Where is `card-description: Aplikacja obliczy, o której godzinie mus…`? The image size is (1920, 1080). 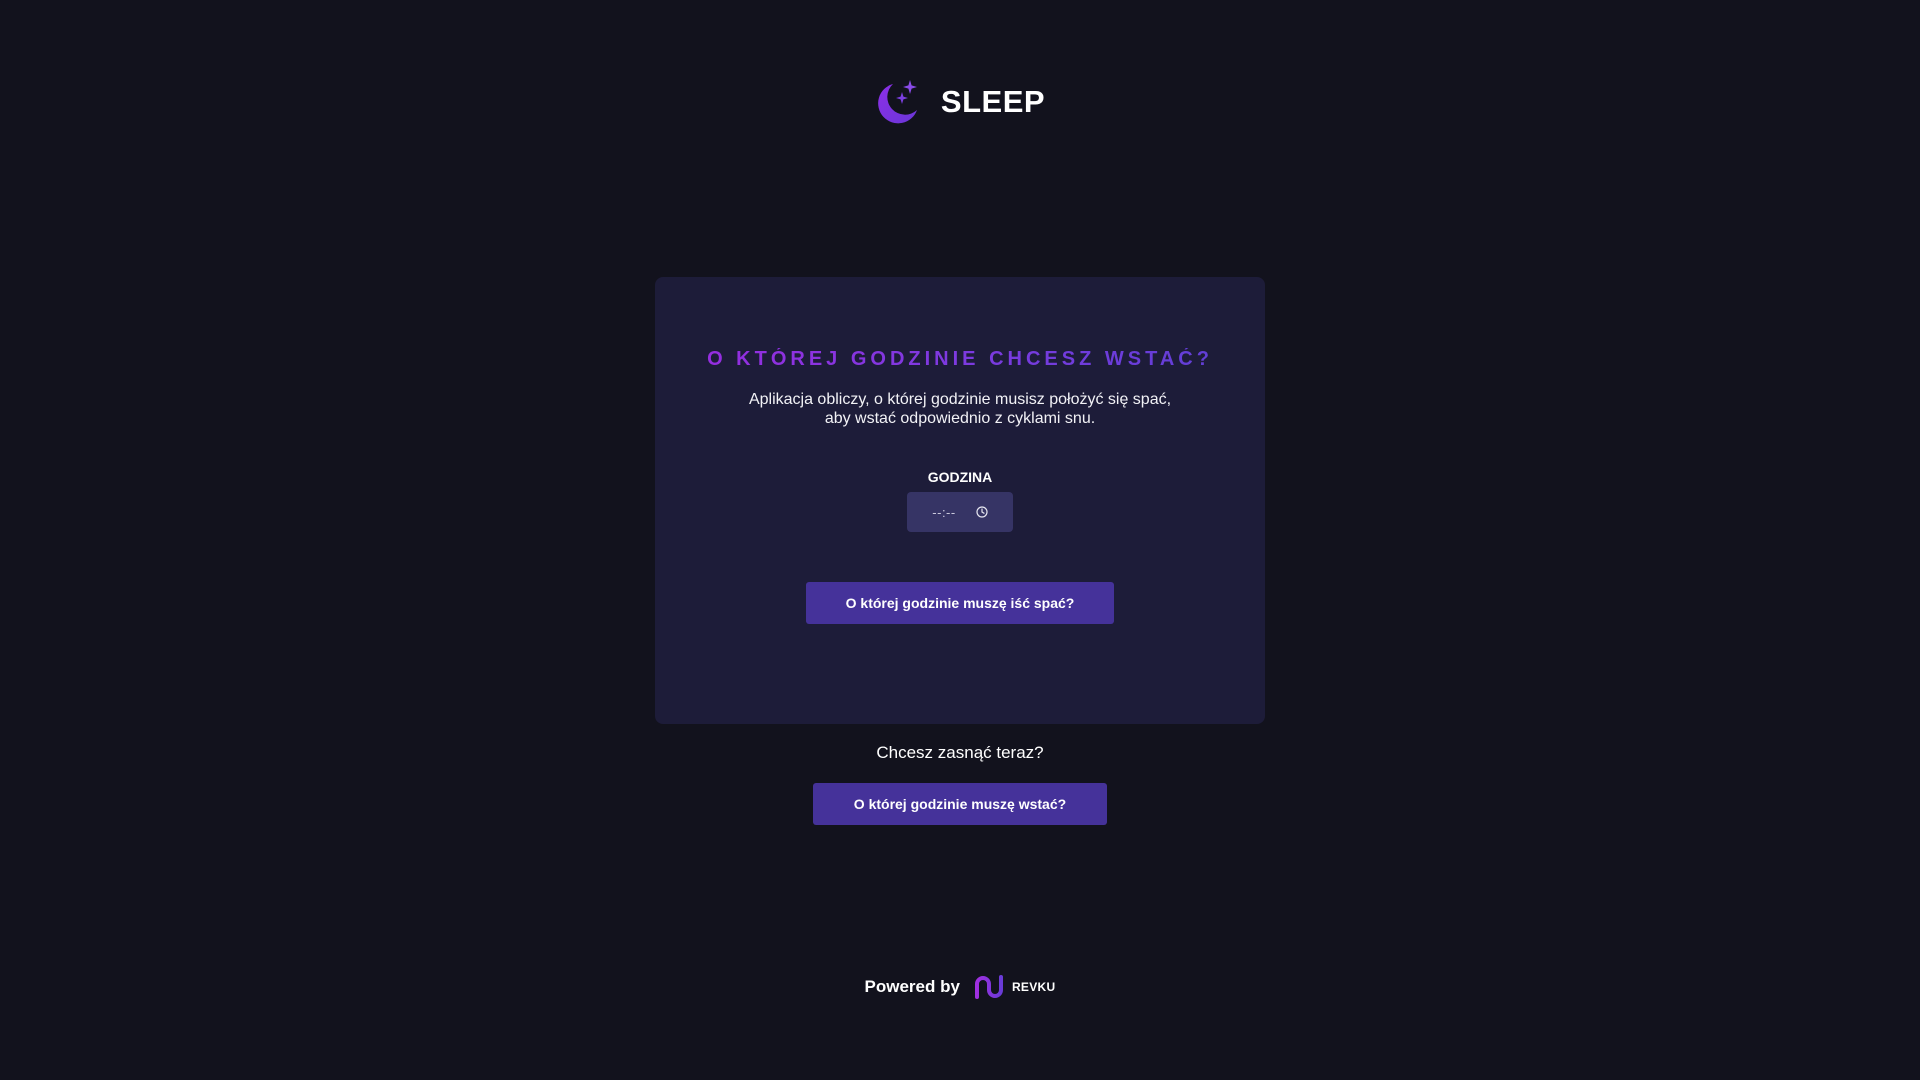
card-description: Aplikacja obliczy, o której godzinie mus… is located at coordinates (960, 409).